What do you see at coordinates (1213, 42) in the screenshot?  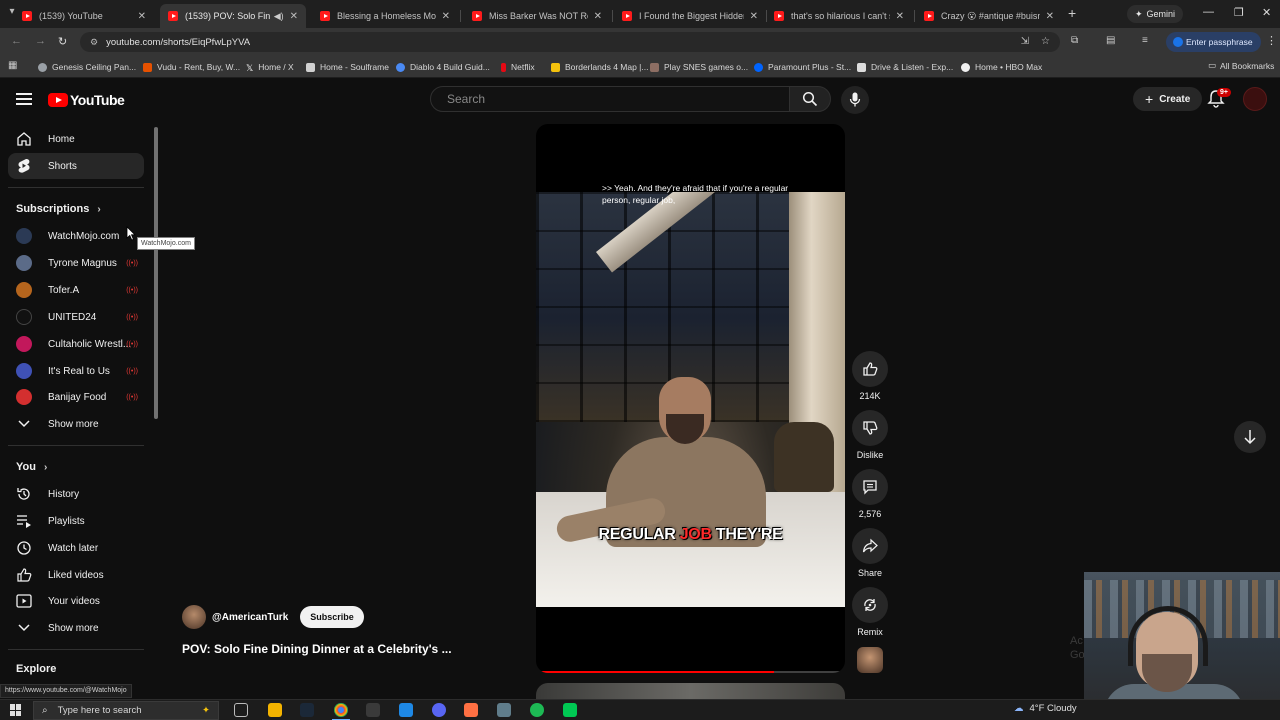 I see `enter-passphrase-button: Enter passphrase` at bounding box center [1213, 42].